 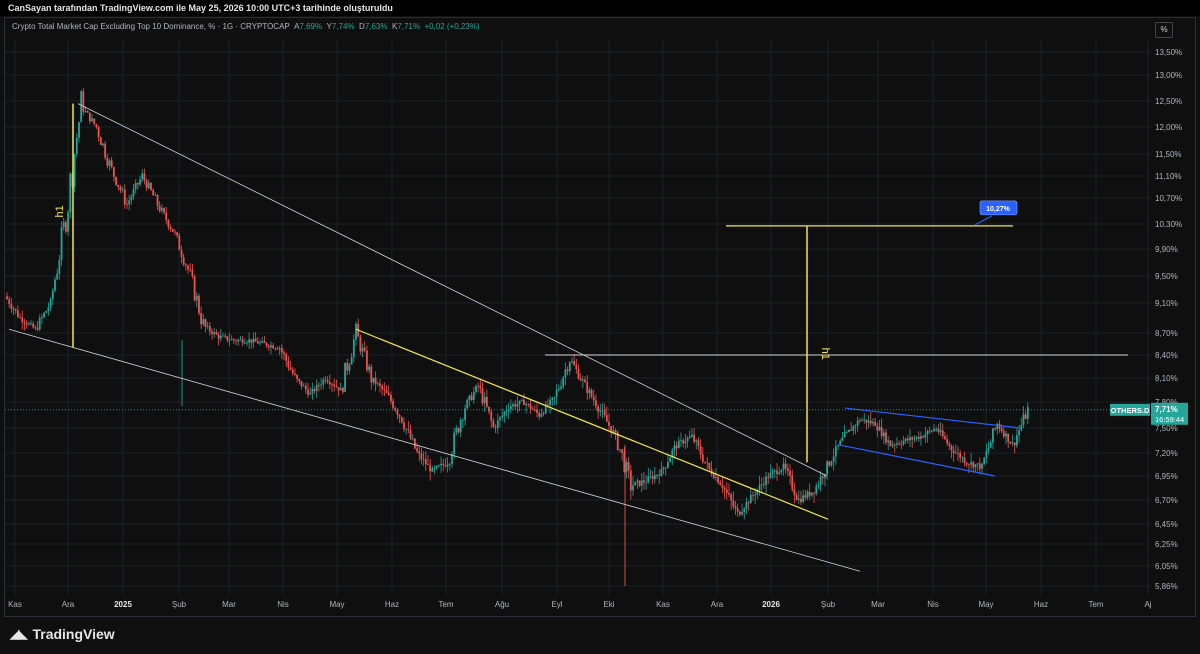 I want to click on y-tick-label: 10,30%, so click(x=1168, y=224).